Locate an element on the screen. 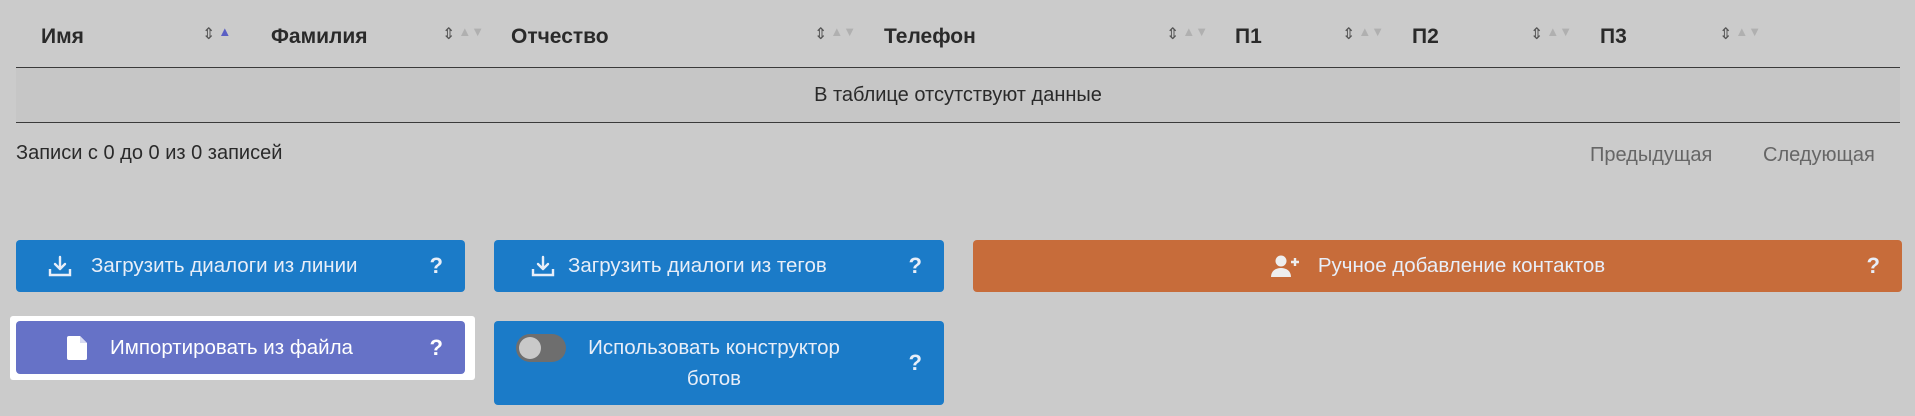 This screenshot has width=1915, height=416. column-label: Телефон is located at coordinates (930, 36).